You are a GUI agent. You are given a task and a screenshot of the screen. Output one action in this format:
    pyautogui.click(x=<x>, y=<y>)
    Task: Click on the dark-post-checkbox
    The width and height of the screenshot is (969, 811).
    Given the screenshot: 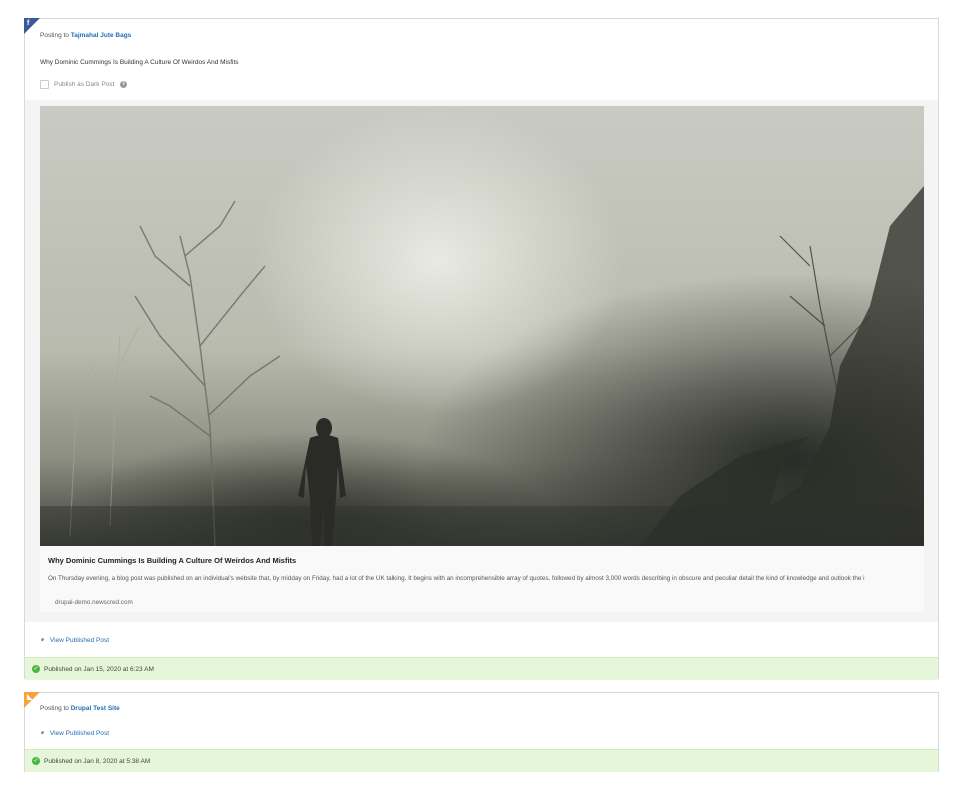 What is the action you would take?
    pyautogui.click(x=44, y=84)
    